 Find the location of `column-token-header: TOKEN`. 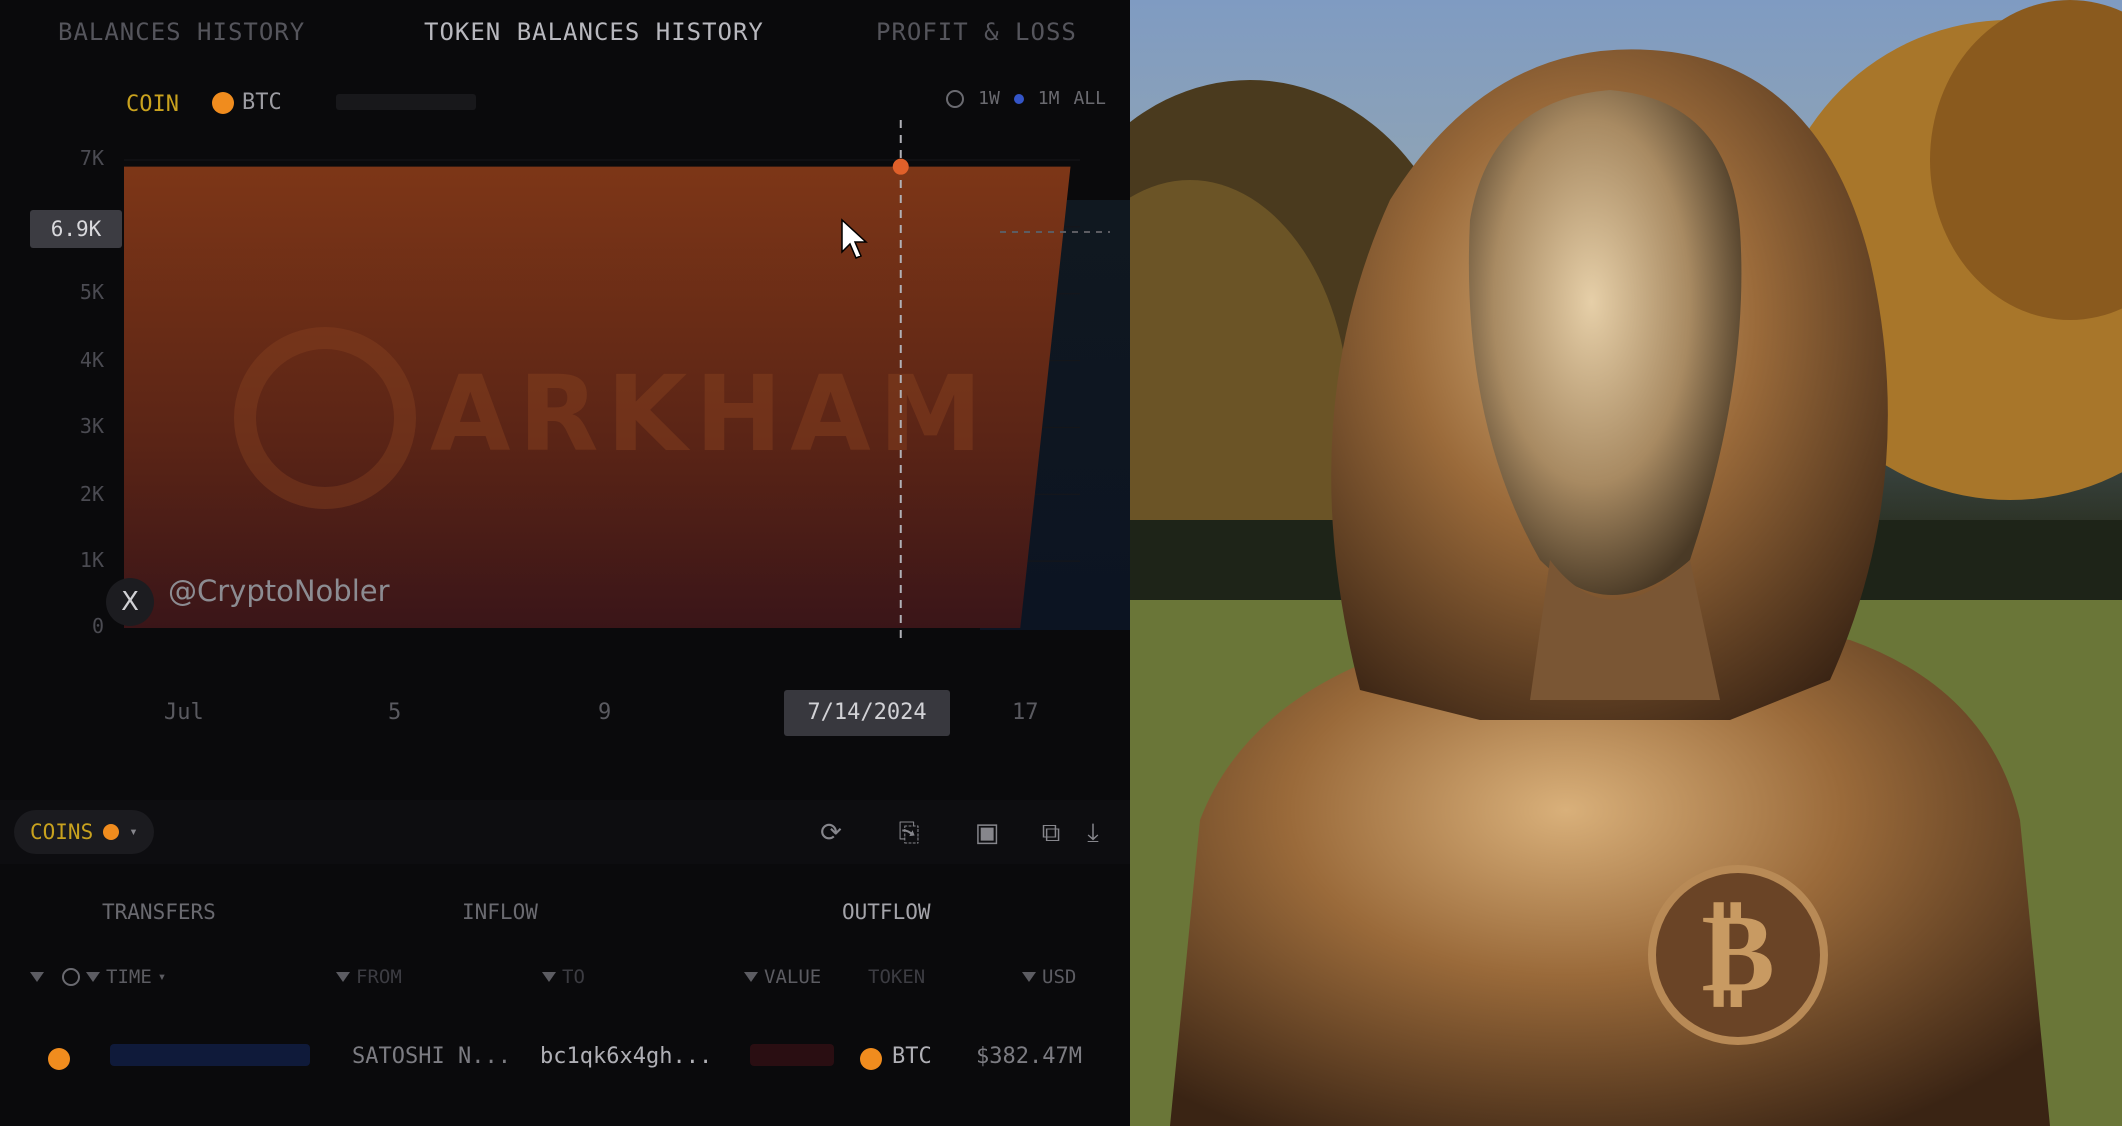

column-token-header: TOKEN is located at coordinates (896, 977).